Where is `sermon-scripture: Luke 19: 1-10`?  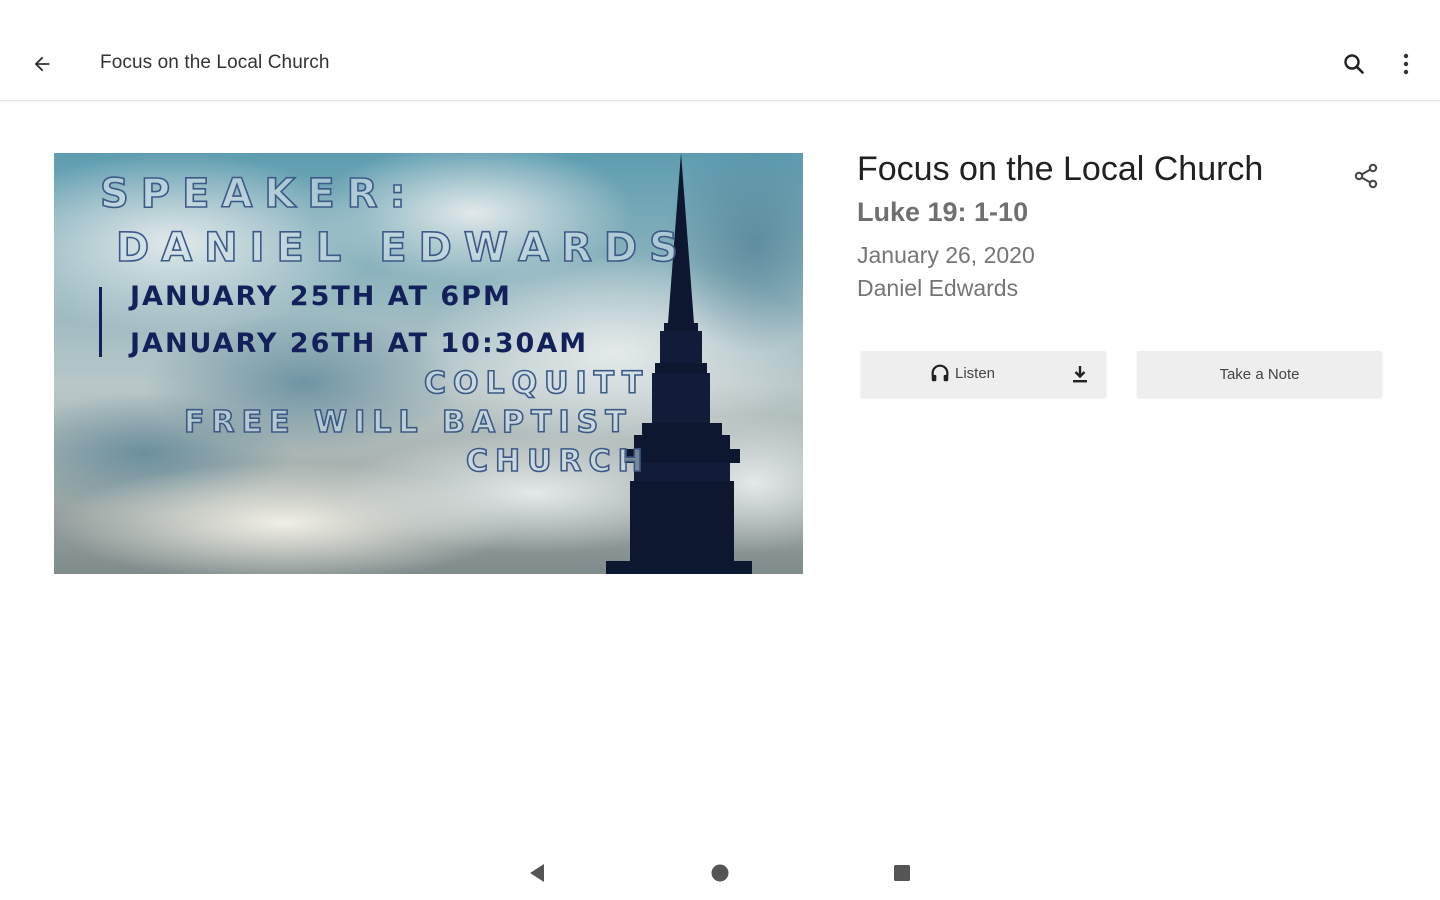
sermon-scripture: Luke 19: 1-10 is located at coordinates (943, 212).